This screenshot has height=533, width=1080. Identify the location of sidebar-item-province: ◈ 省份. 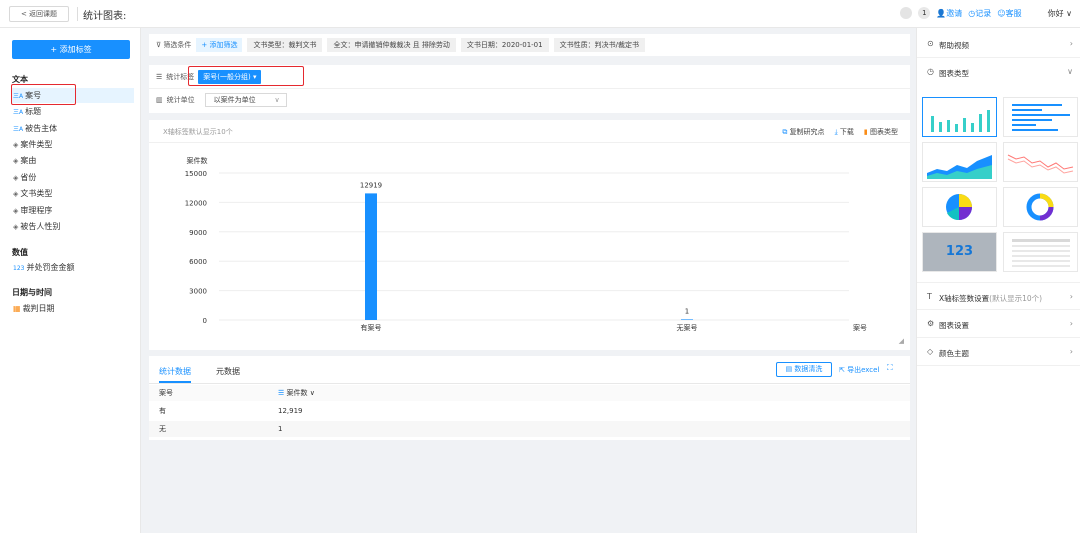
(73, 177).